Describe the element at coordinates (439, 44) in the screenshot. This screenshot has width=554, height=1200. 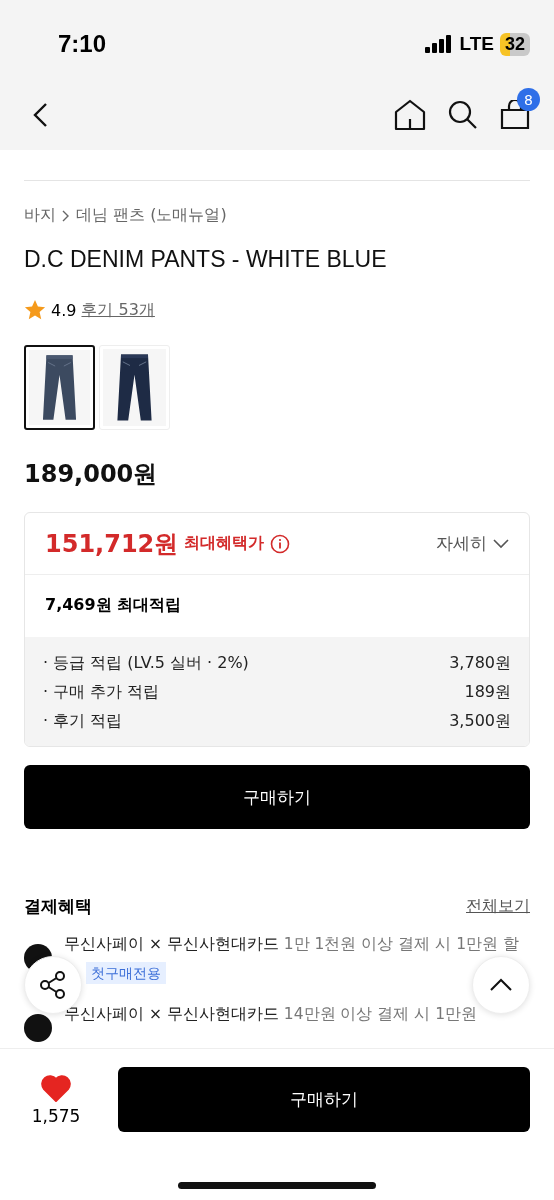
I see `signal-icon` at that location.